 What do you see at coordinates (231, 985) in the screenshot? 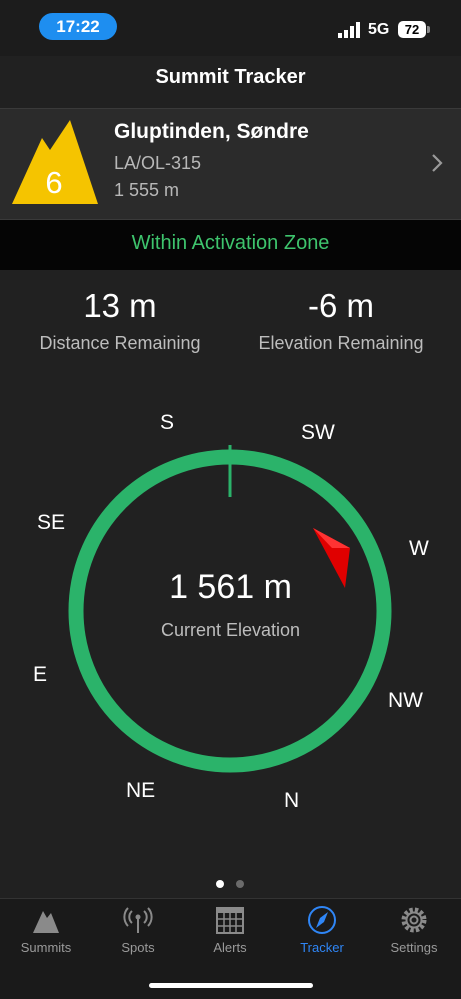
I see `home-indicator` at bounding box center [231, 985].